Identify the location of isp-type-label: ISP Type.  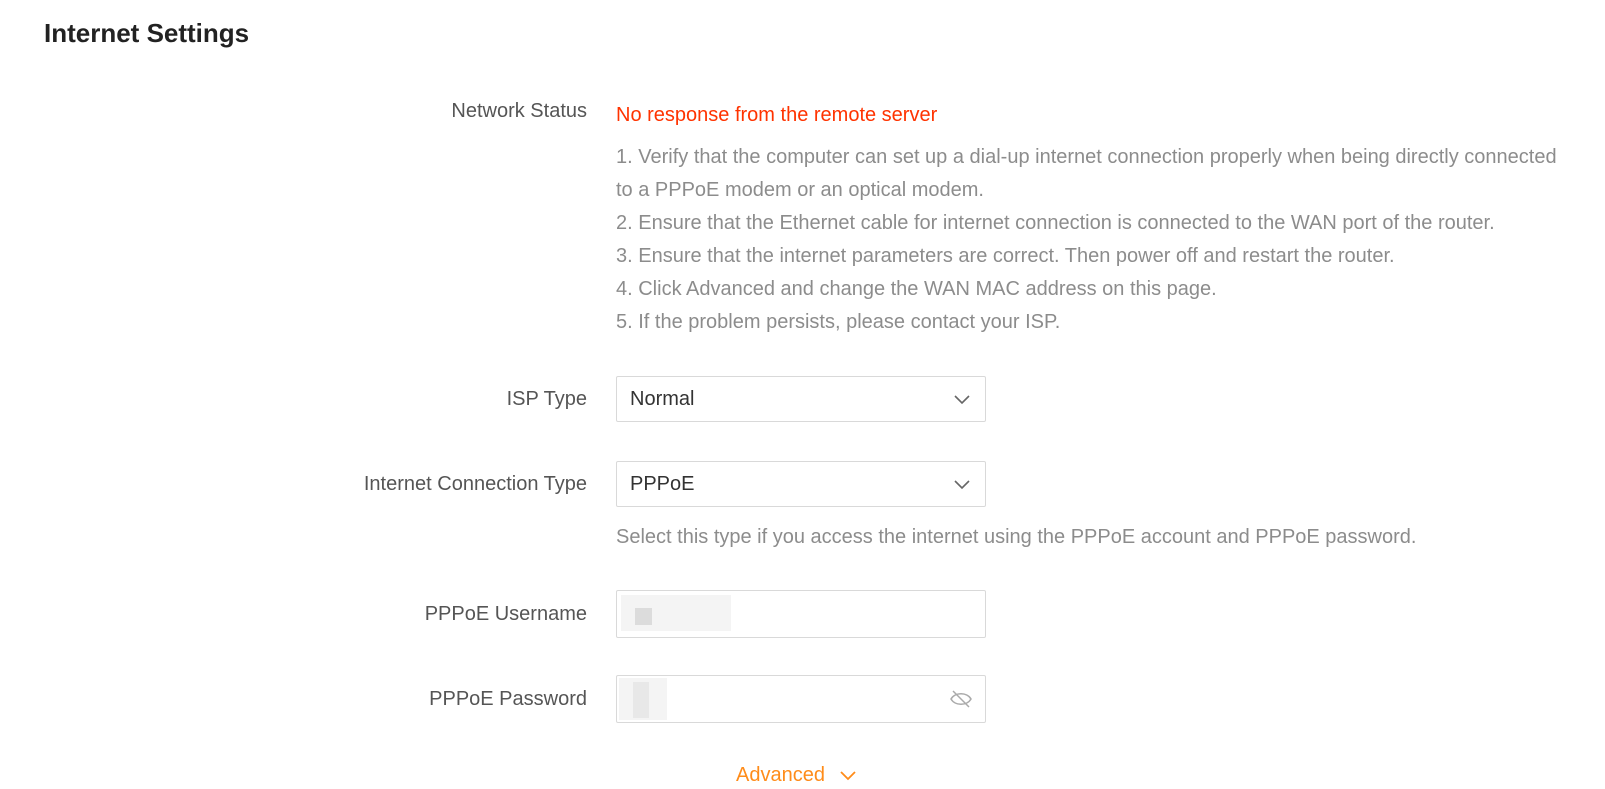
(546, 399).